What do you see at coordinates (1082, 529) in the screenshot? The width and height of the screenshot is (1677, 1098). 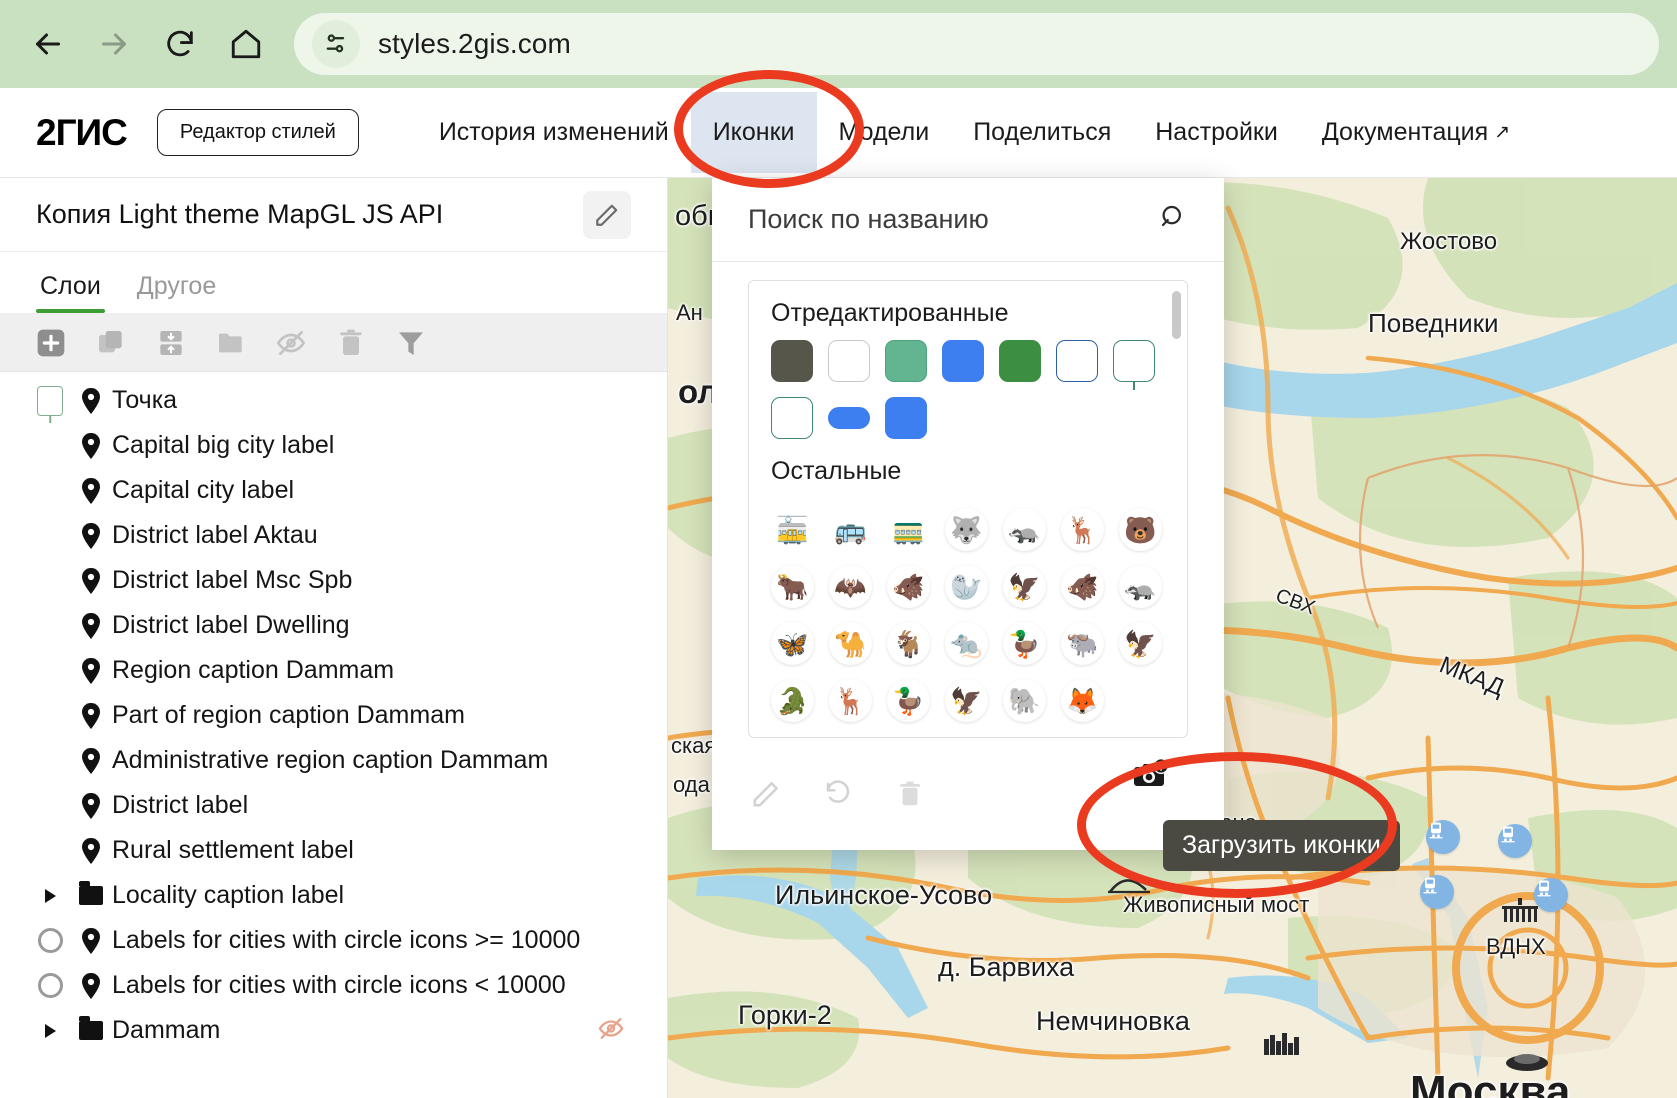 I see `deer-icon: 🦌` at bounding box center [1082, 529].